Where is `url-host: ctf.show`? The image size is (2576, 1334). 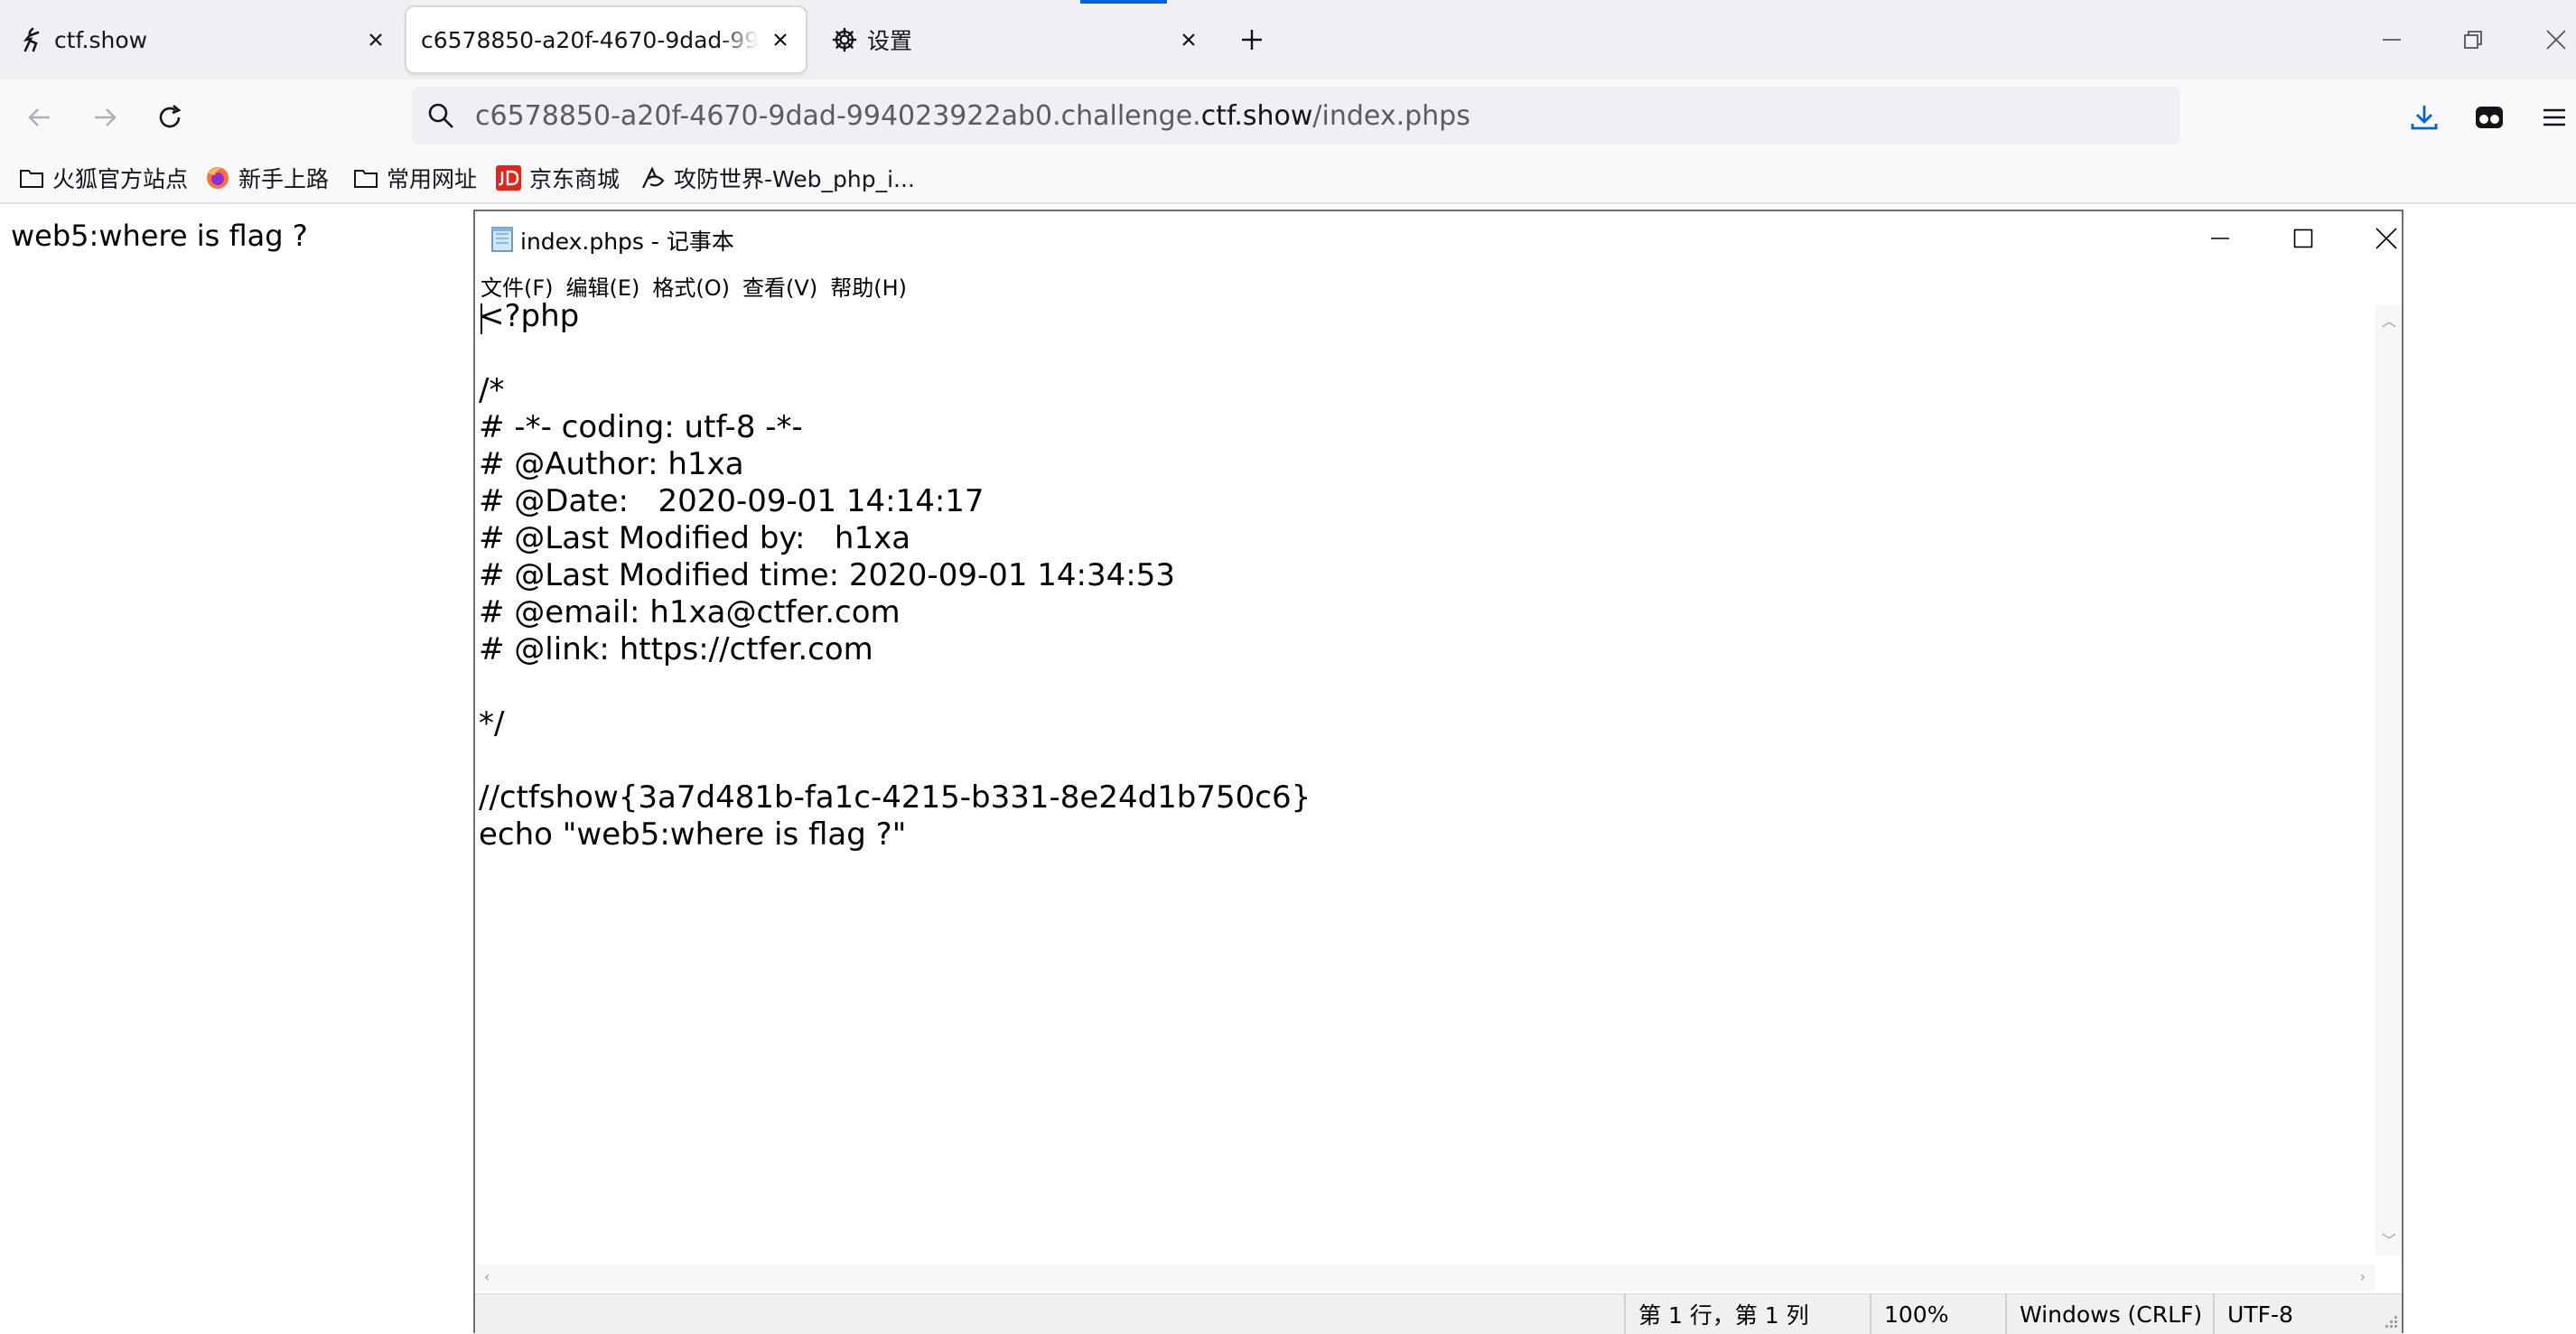 url-host: ctf.show is located at coordinates (1256, 115).